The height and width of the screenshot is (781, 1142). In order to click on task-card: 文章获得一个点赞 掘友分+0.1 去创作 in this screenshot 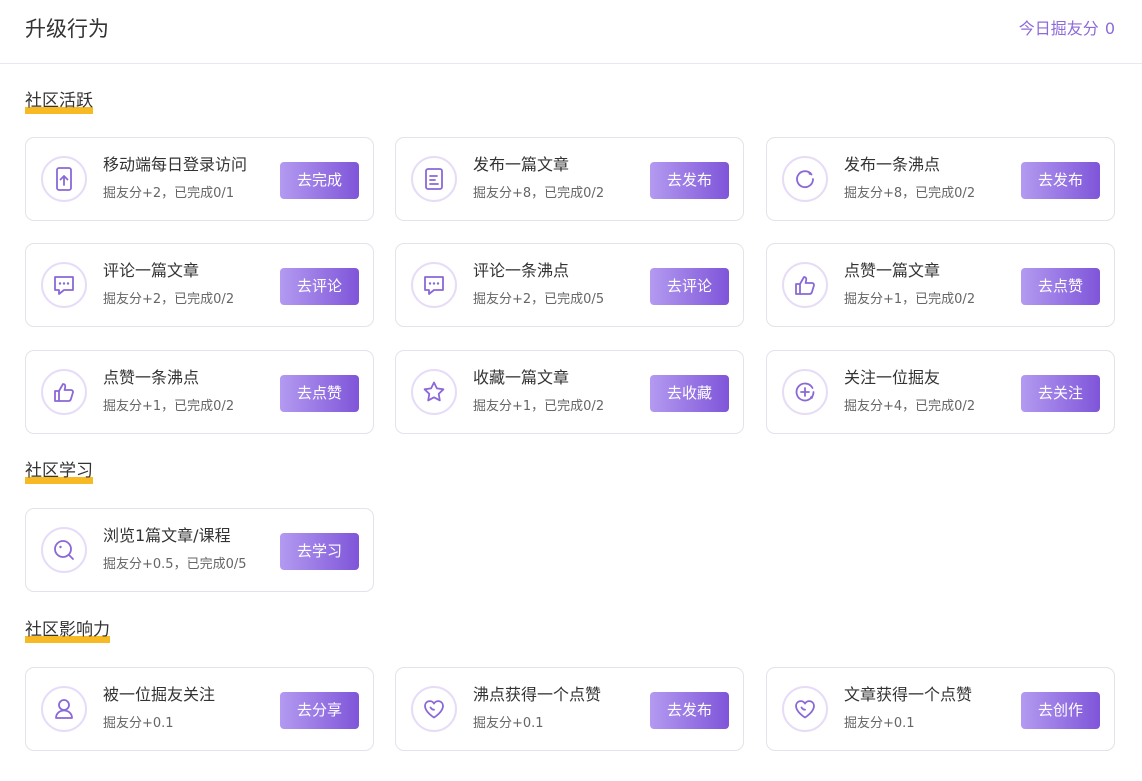, I will do `click(940, 709)`.